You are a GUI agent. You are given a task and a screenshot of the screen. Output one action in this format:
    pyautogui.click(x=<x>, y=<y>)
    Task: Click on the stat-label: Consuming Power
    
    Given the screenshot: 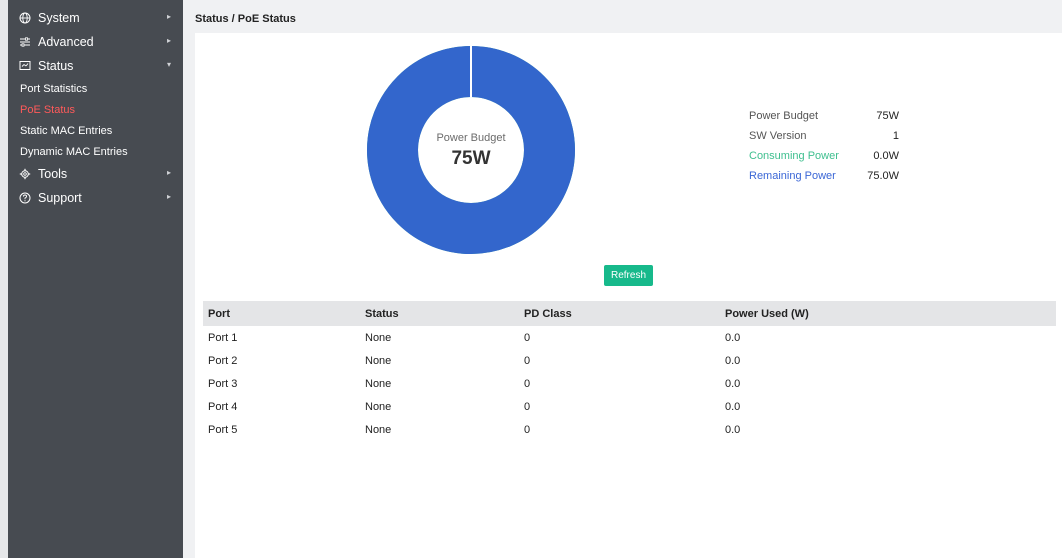 What is the action you would take?
    pyautogui.click(x=794, y=156)
    